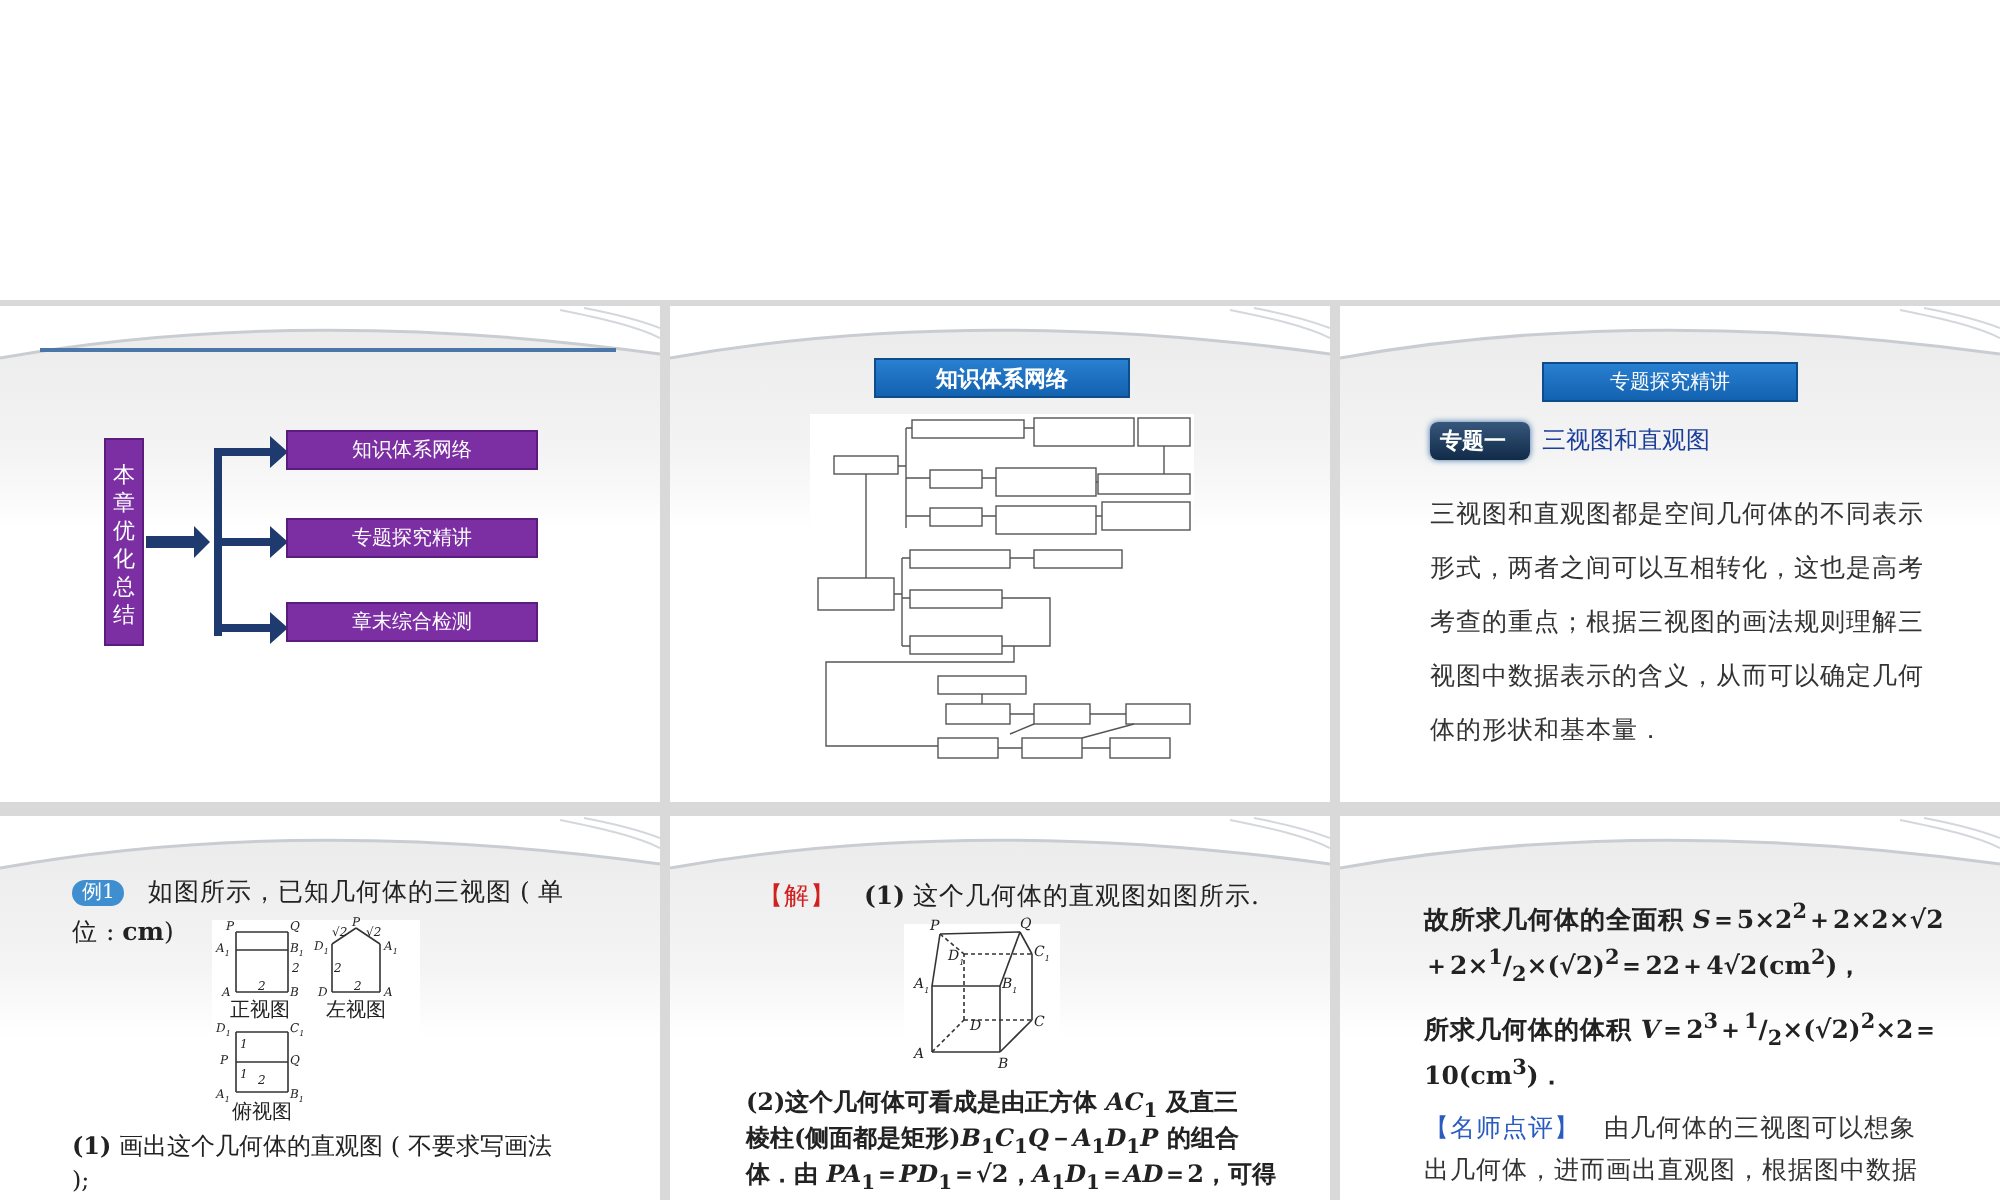  Describe the element at coordinates (1011, 1175) in the screenshot. I see `body-text-line: 体．由 PA$_{1}$＝PD$_{1}$＝√2，A$_{1}$D$_{1}$＝AD＝2，可得` at that location.